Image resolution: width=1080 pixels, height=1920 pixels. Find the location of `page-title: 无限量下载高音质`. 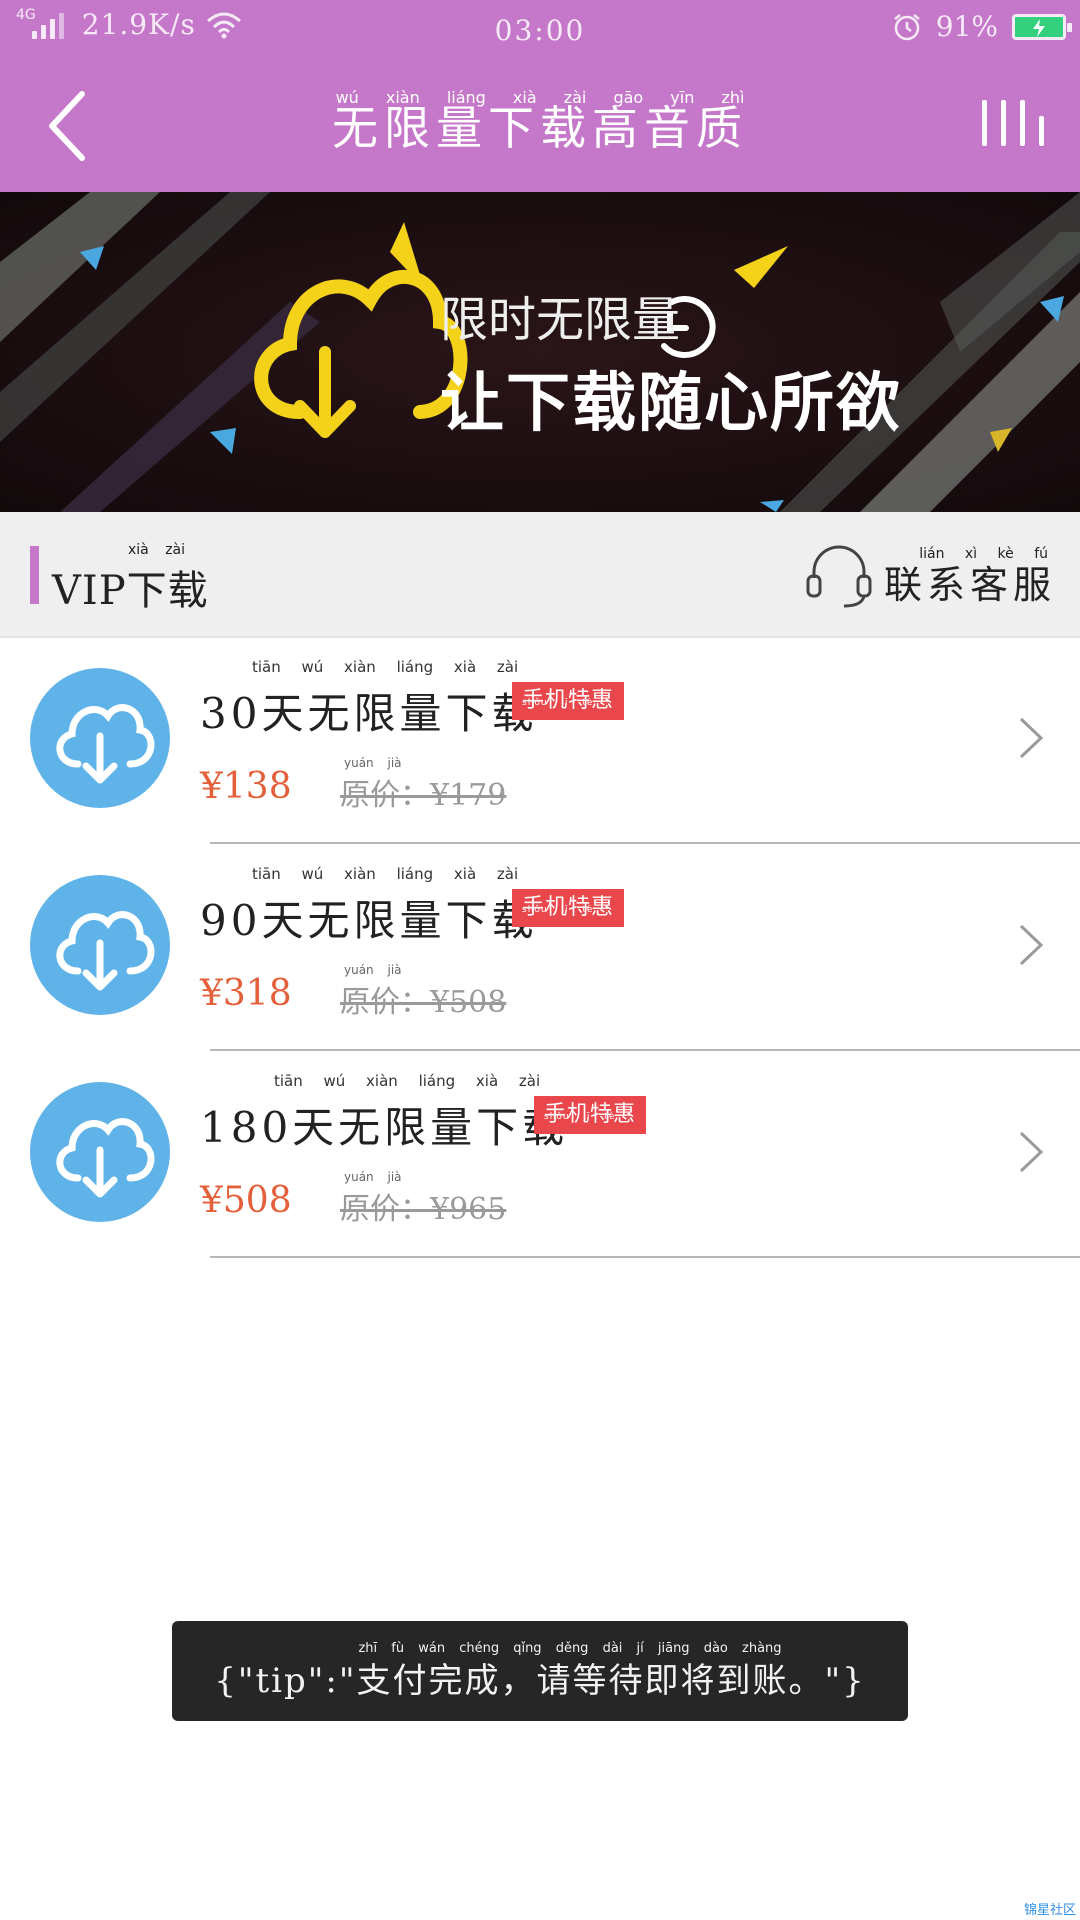

page-title: 无限量下载高音质 is located at coordinates (540, 128).